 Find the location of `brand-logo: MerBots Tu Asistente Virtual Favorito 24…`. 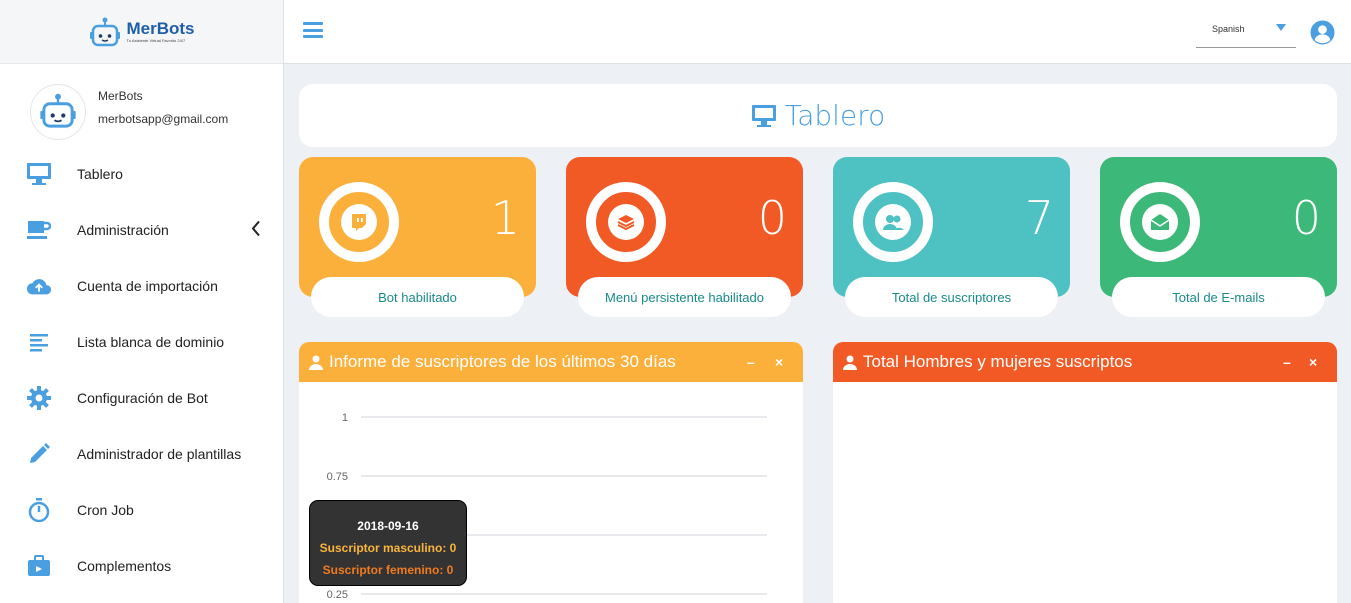

brand-logo: MerBots Tu Asistente Virtual Favorito 24… is located at coordinates (141, 32).